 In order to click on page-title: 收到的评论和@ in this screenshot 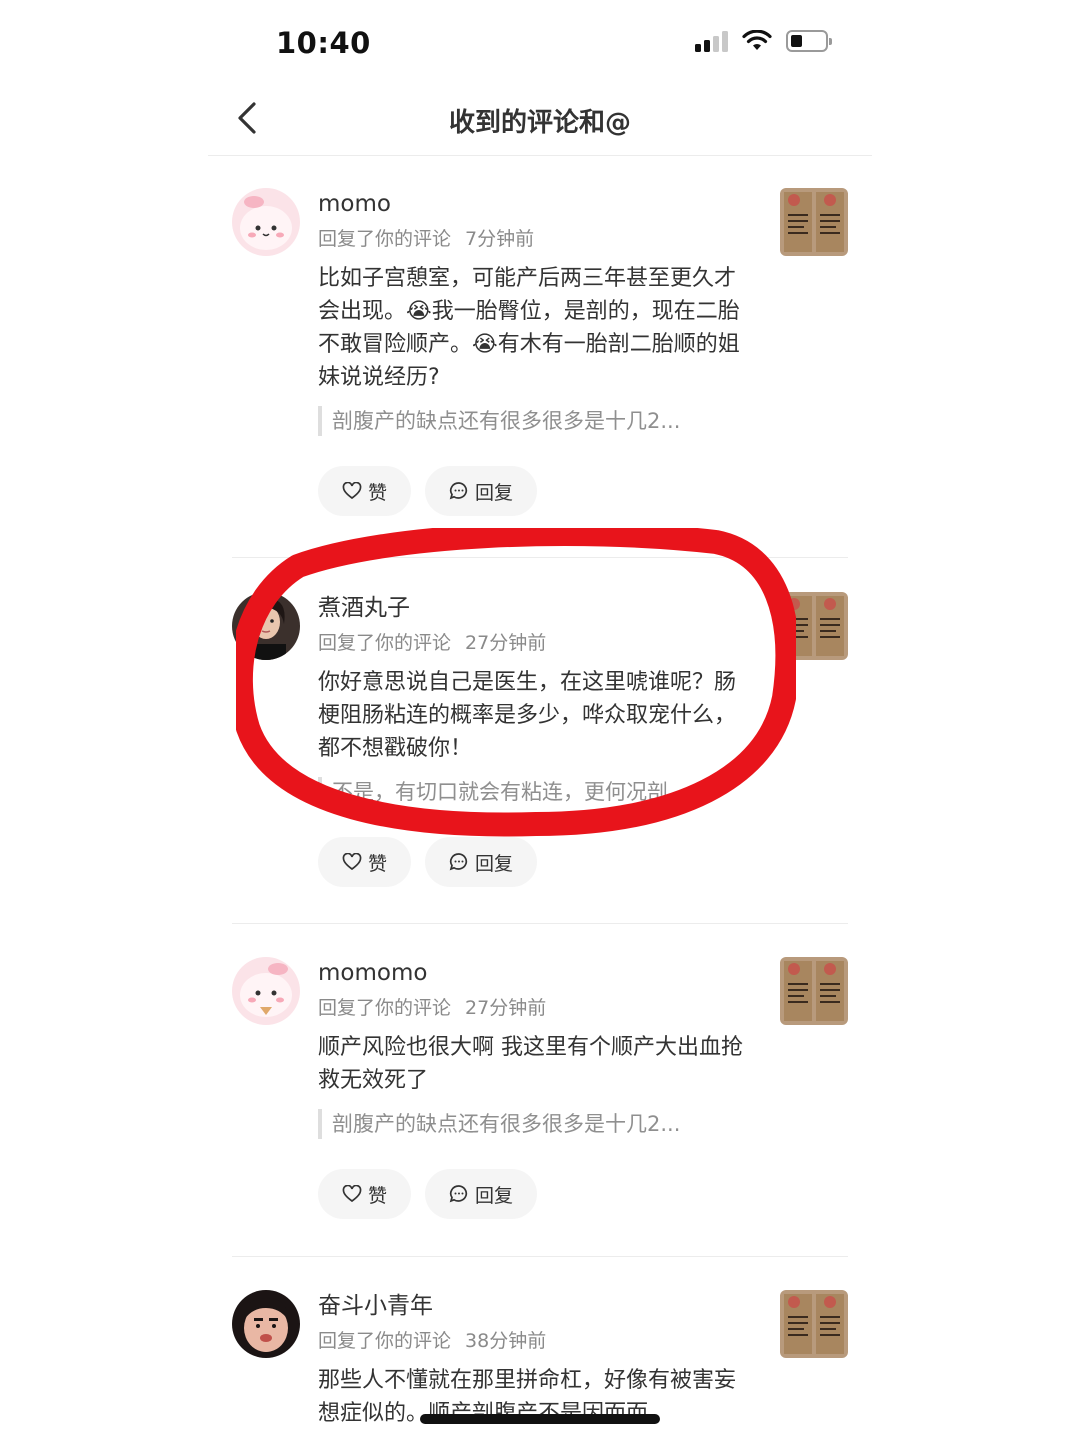, I will do `click(539, 123)`.